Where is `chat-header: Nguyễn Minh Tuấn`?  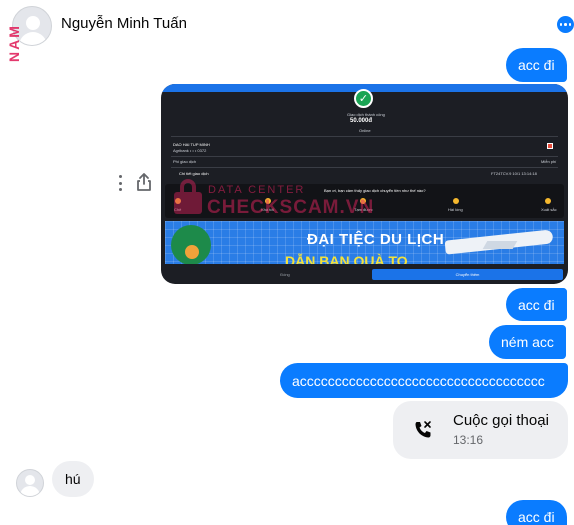 chat-header: Nguyễn Minh Tuấn is located at coordinates (287, 24).